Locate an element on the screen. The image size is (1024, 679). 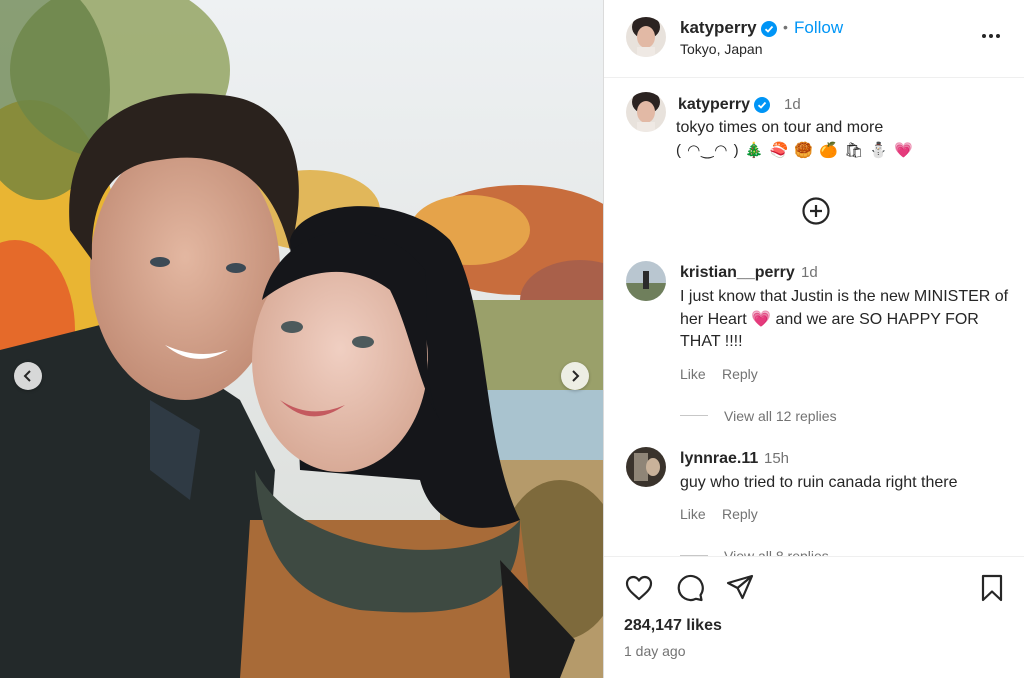
follow-button: Follow is located at coordinates (818, 28).